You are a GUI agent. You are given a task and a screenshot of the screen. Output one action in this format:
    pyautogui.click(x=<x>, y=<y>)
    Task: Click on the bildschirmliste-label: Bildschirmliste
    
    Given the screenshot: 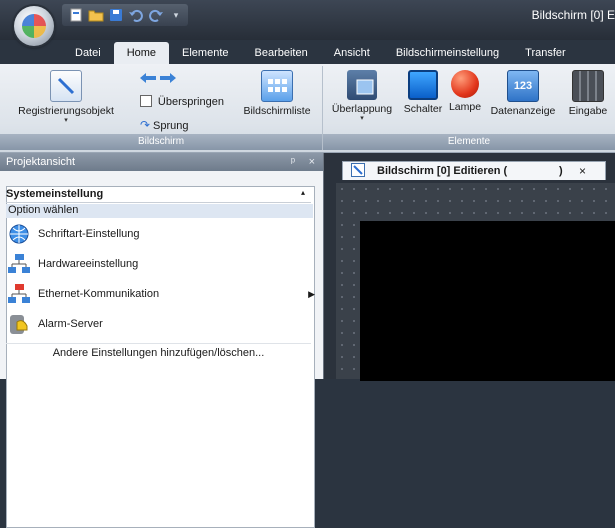 What is the action you would take?
    pyautogui.click(x=277, y=111)
    